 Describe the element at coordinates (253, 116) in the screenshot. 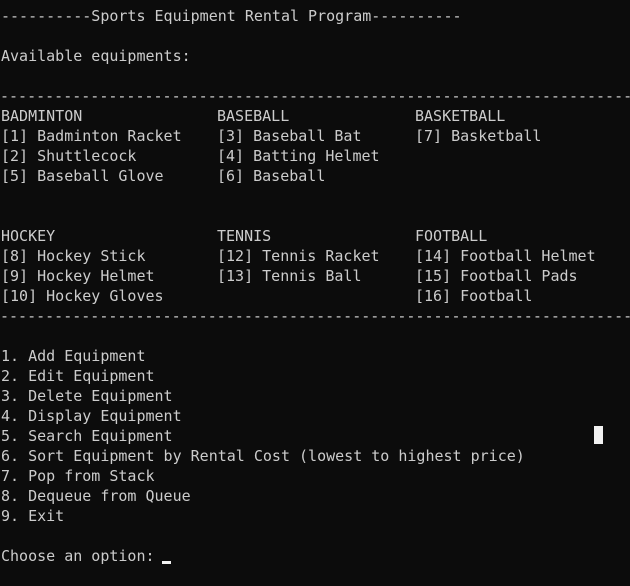

I see `category-header-baseball: BASEBALL` at that location.